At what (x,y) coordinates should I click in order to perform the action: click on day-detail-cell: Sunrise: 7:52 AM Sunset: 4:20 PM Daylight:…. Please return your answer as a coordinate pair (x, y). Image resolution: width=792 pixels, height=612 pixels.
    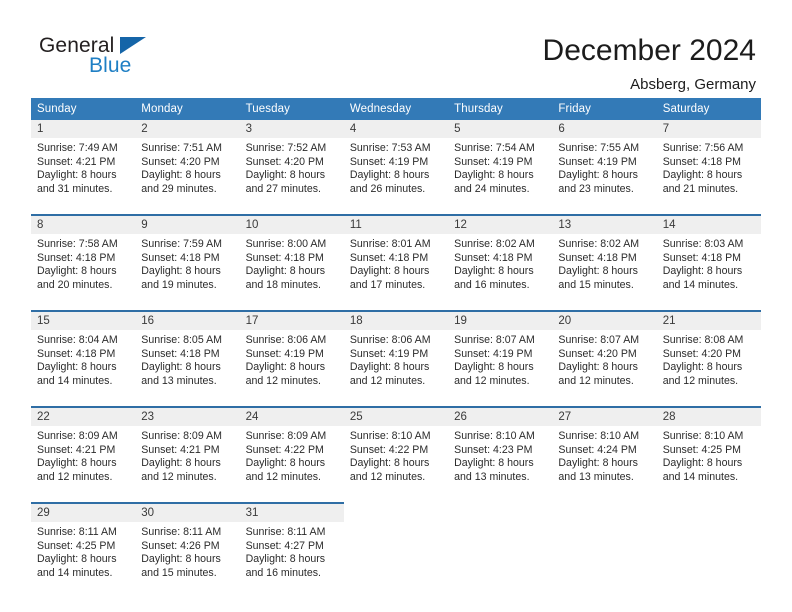
    Looking at the image, I should click on (291, 176).